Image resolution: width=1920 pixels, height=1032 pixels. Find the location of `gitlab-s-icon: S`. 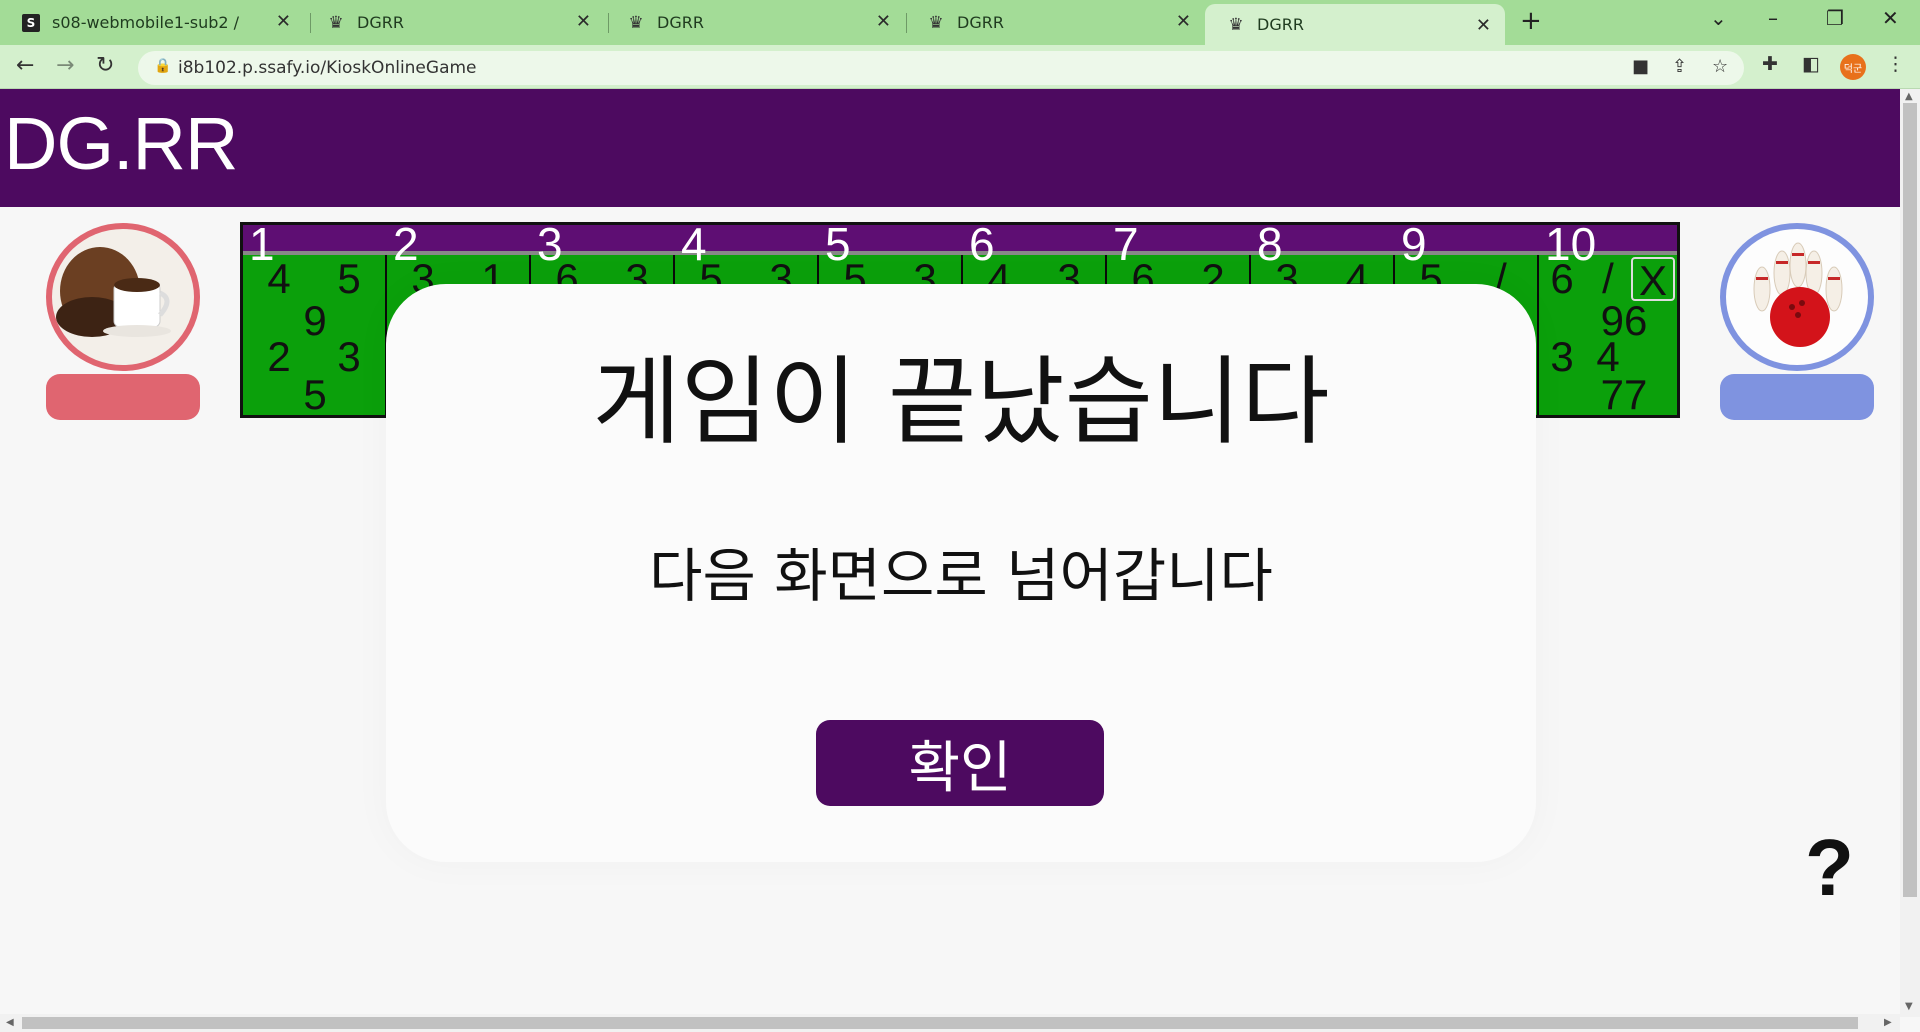

gitlab-s-icon: S is located at coordinates (31, 22).